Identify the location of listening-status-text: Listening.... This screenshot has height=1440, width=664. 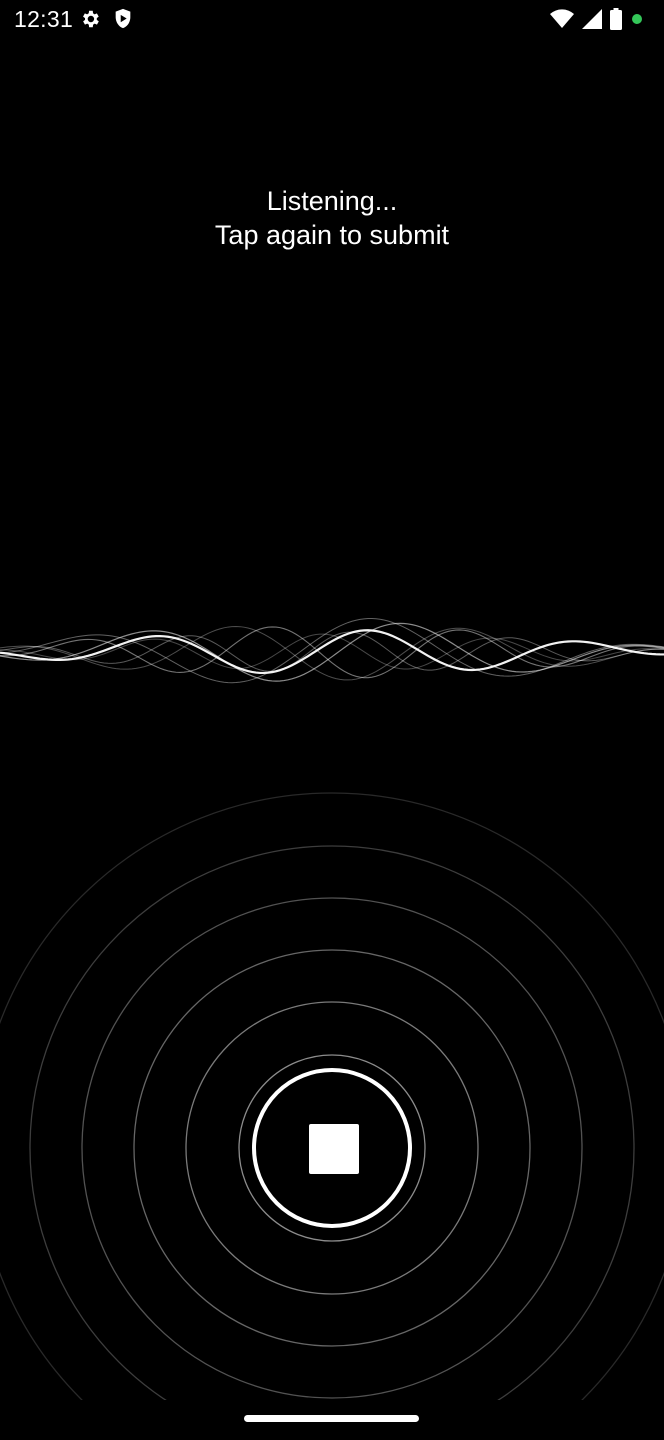
(332, 201).